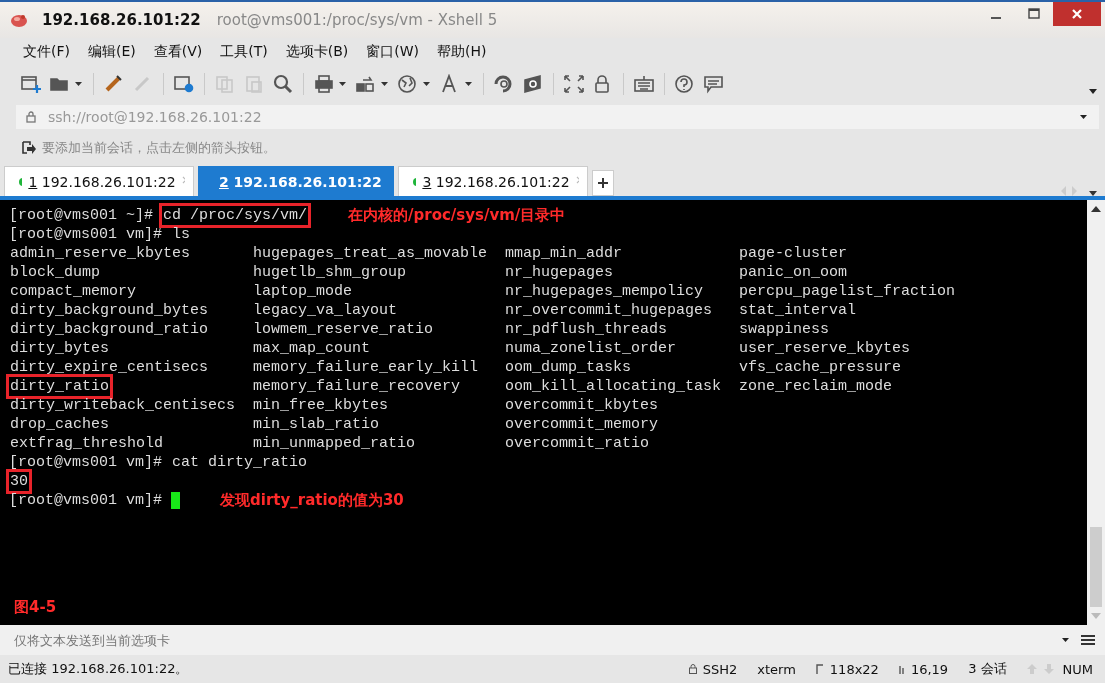  Describe the element at coordinates (685, 84) in the screenshot. I see `help-icon` at that location.